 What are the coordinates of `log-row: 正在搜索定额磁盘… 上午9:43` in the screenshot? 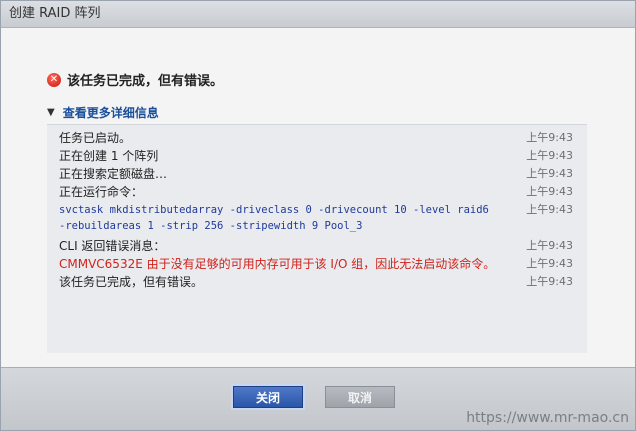 It's located at (317, 174).